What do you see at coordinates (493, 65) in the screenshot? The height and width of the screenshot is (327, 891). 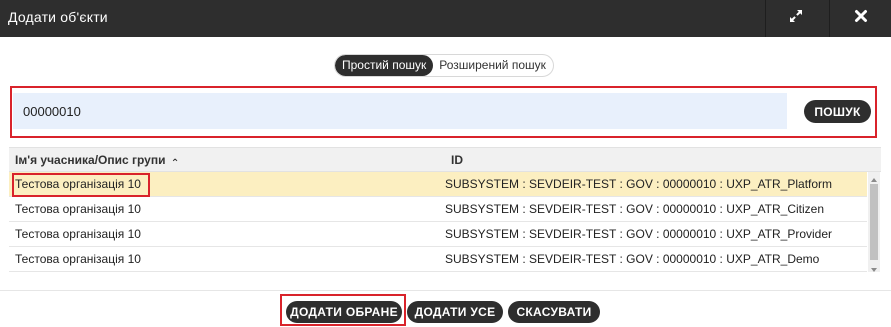 I see `tab-advanced-search: Розширений пошук` at bounding box center [493, 65].